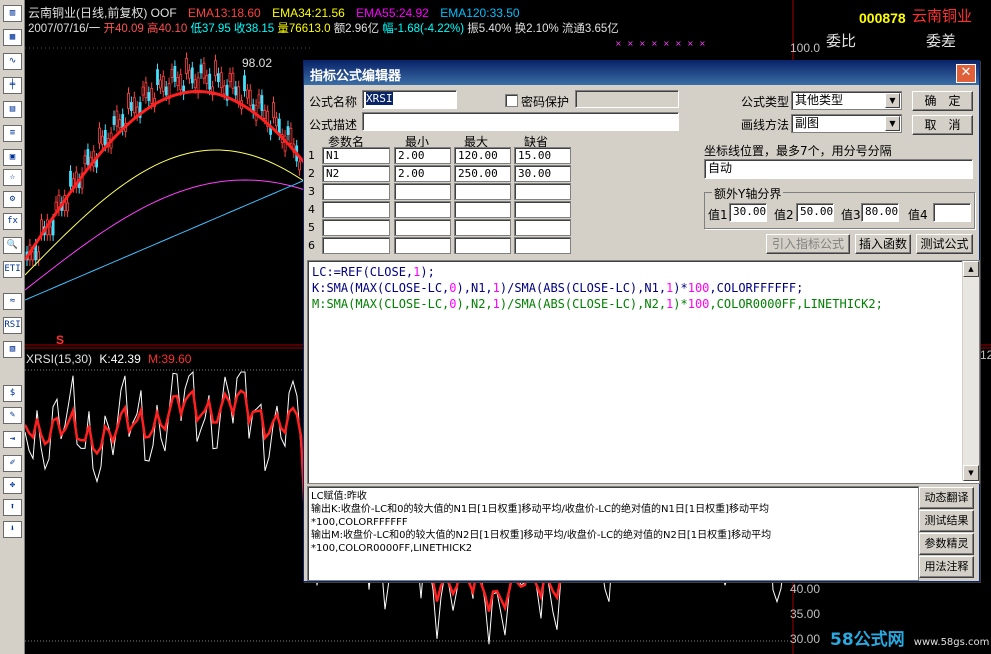  What do you see at coordinates (511, 100) in the screenshot?
I see `password-checkbox` at bounding box center [511, 100].